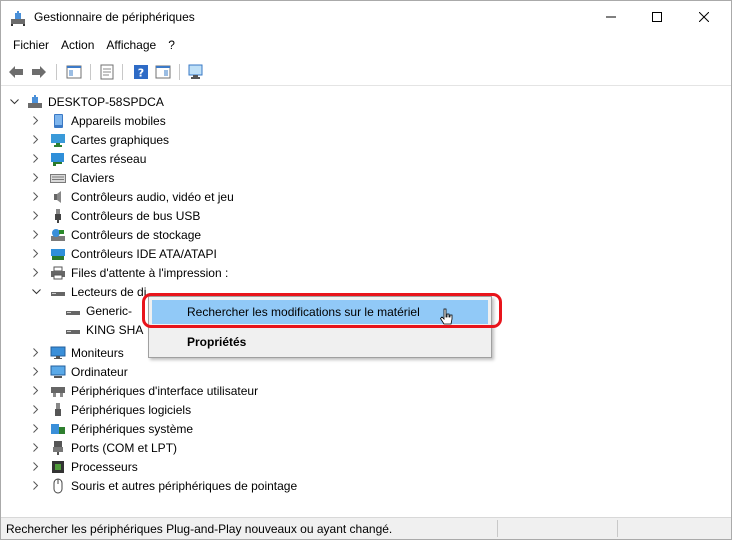  I want to click on tree-item-audio-controllers: Contrôleurs audio, vidéo et jeu, so click(132, 196).